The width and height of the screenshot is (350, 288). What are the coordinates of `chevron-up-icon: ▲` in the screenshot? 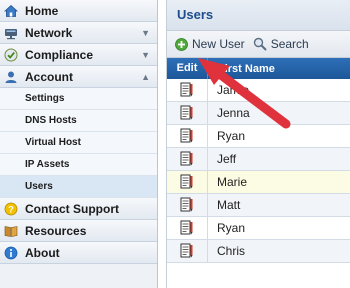 It's located at (145, 77).